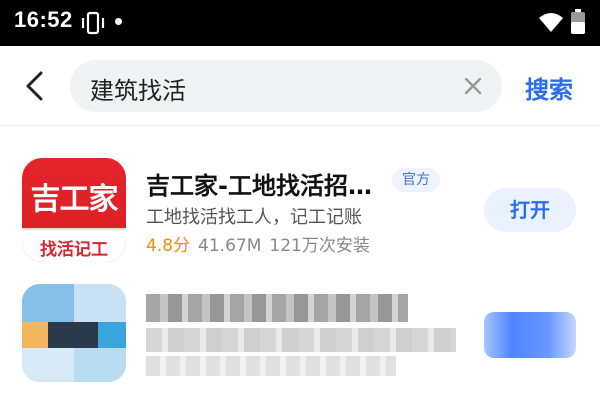 Image resolution: width=600 pixels, height=400 pixels. I want to click on battery-icon, so click(578, 24).